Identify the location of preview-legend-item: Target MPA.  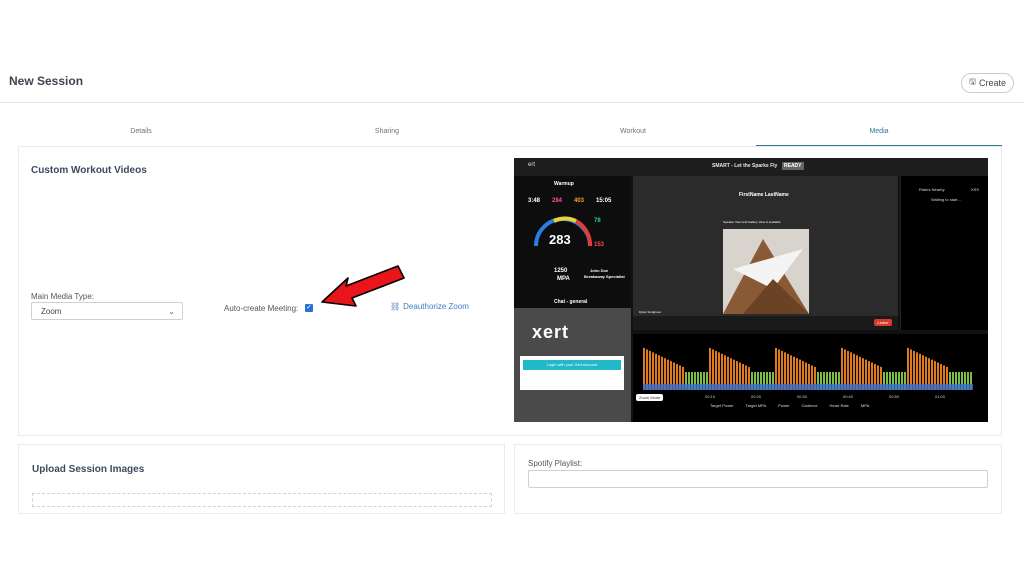
(756, 405).